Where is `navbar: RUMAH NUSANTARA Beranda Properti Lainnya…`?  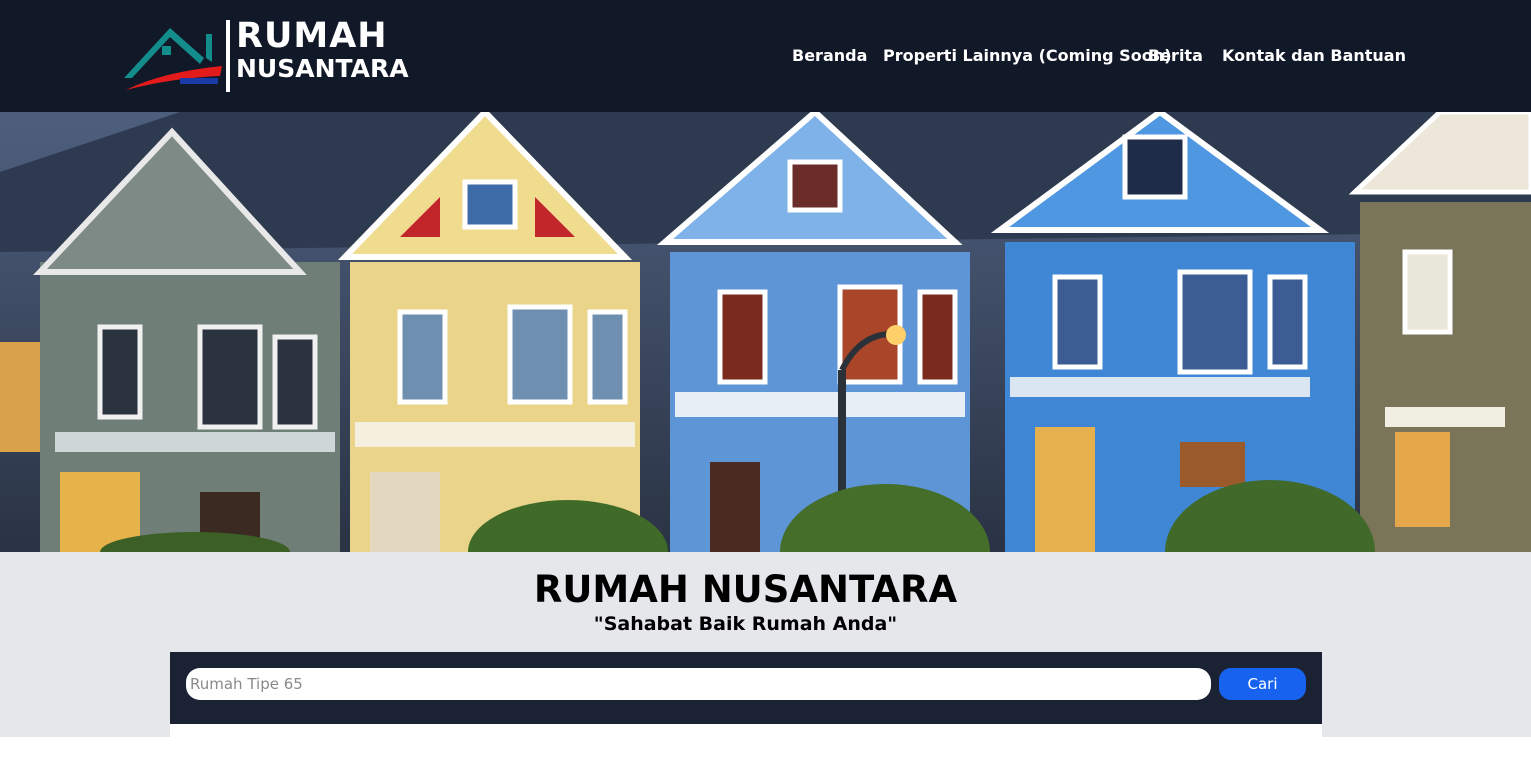 navbar: RUMAH NUSANTARA Beranda Properti Lainnya… is located at coordinates (765, 56).